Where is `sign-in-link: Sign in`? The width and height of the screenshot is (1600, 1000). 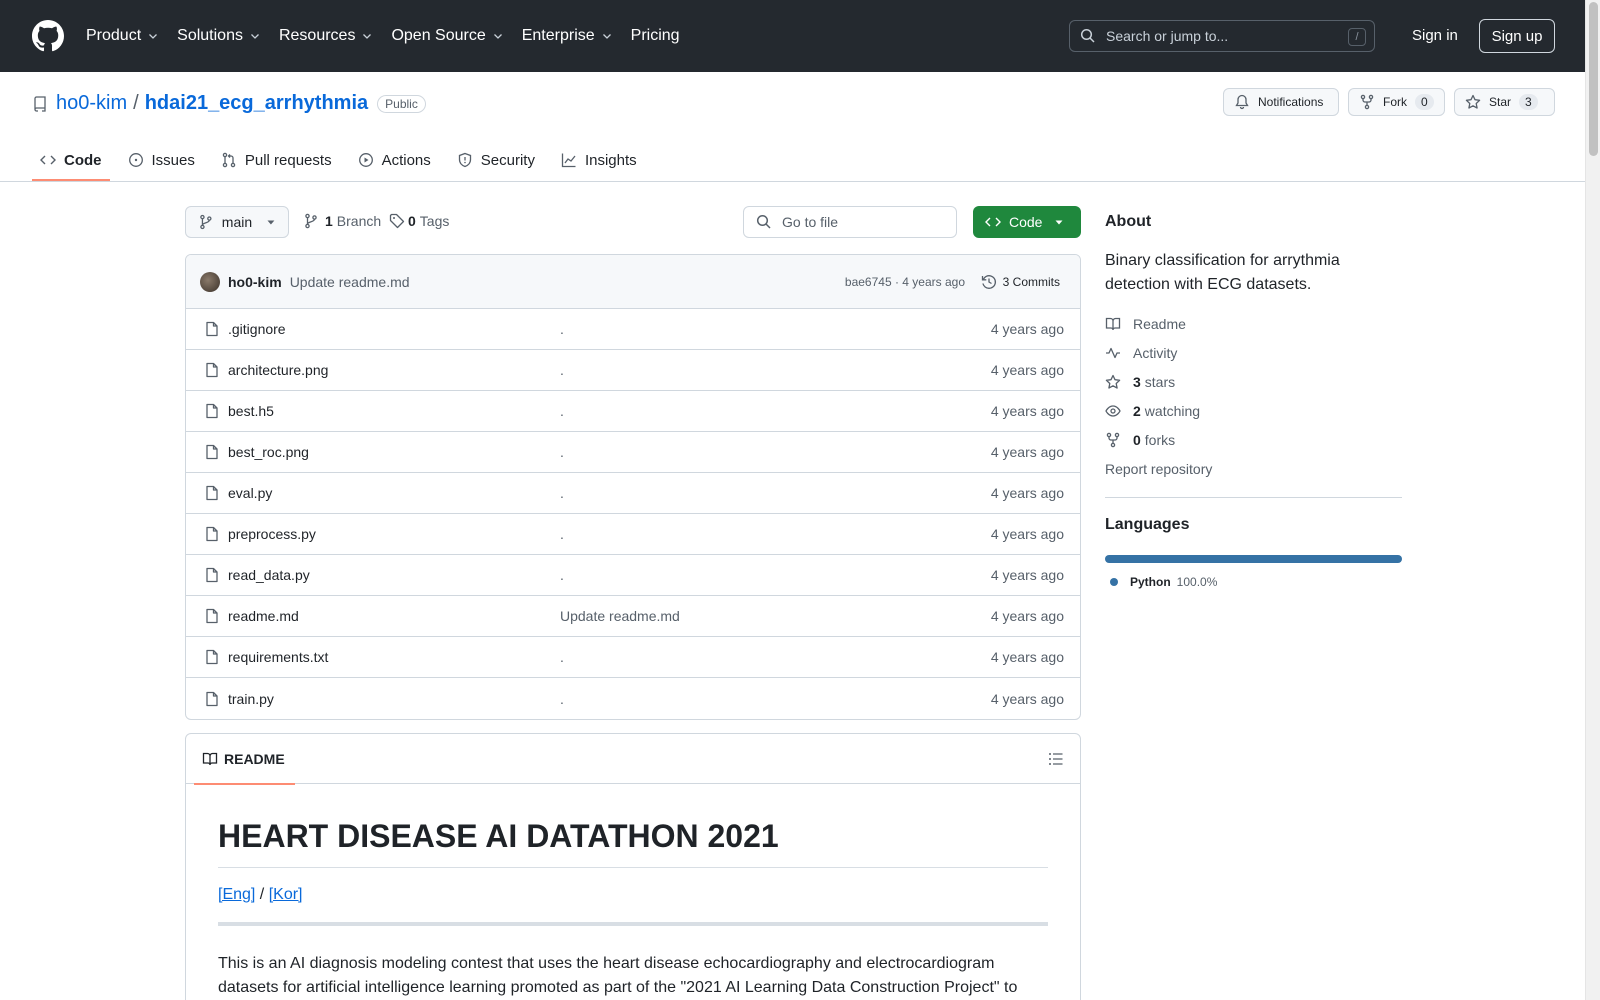
sign-in-link: Sign in is located at coordinates (1435, 35).